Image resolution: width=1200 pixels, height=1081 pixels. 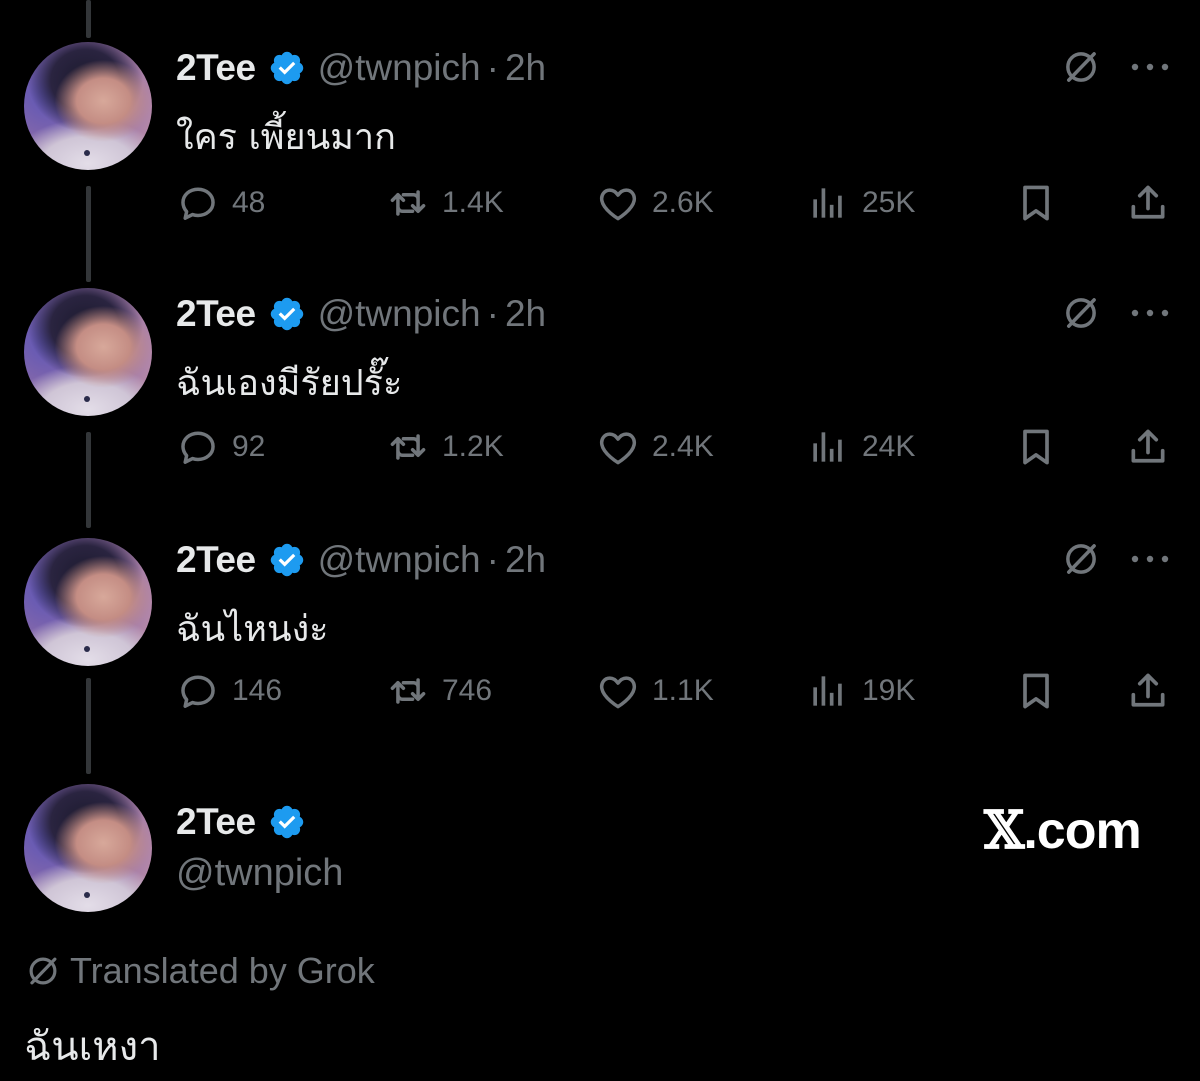 I want to click on x-logo-glyph: 𝕏, so click(x=1004, y=830).